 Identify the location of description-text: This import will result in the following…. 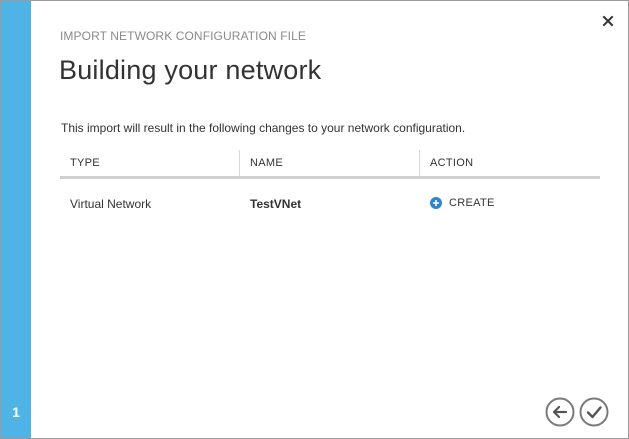
(263, 128).